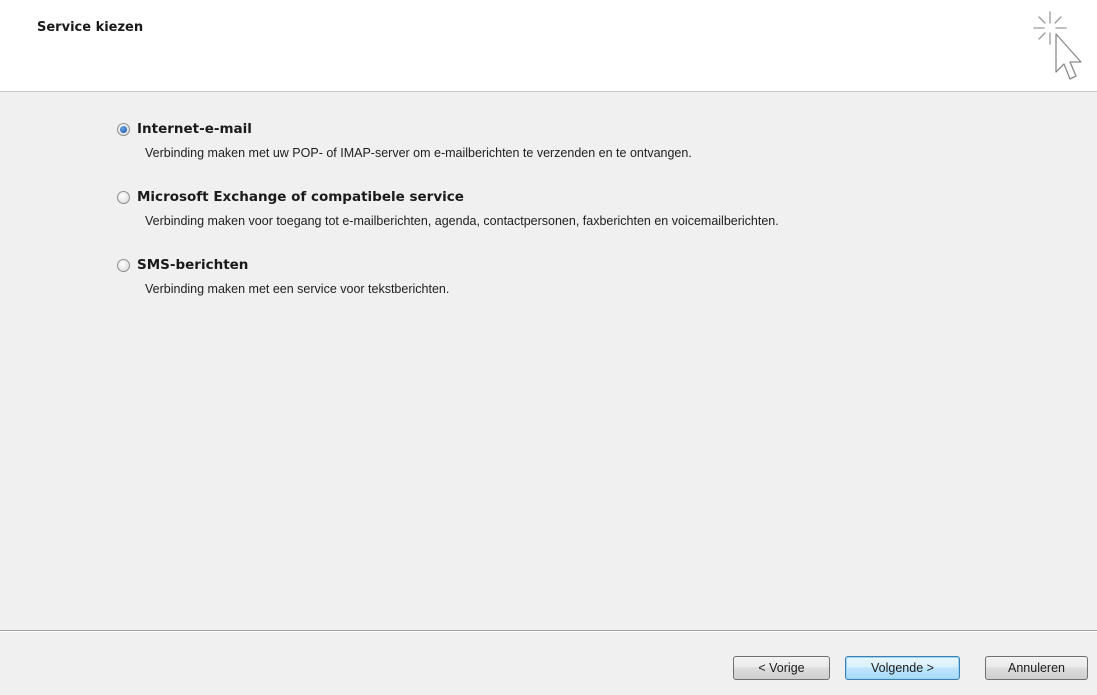  I want to click on back-button: < Vorige, so click(781, 668).